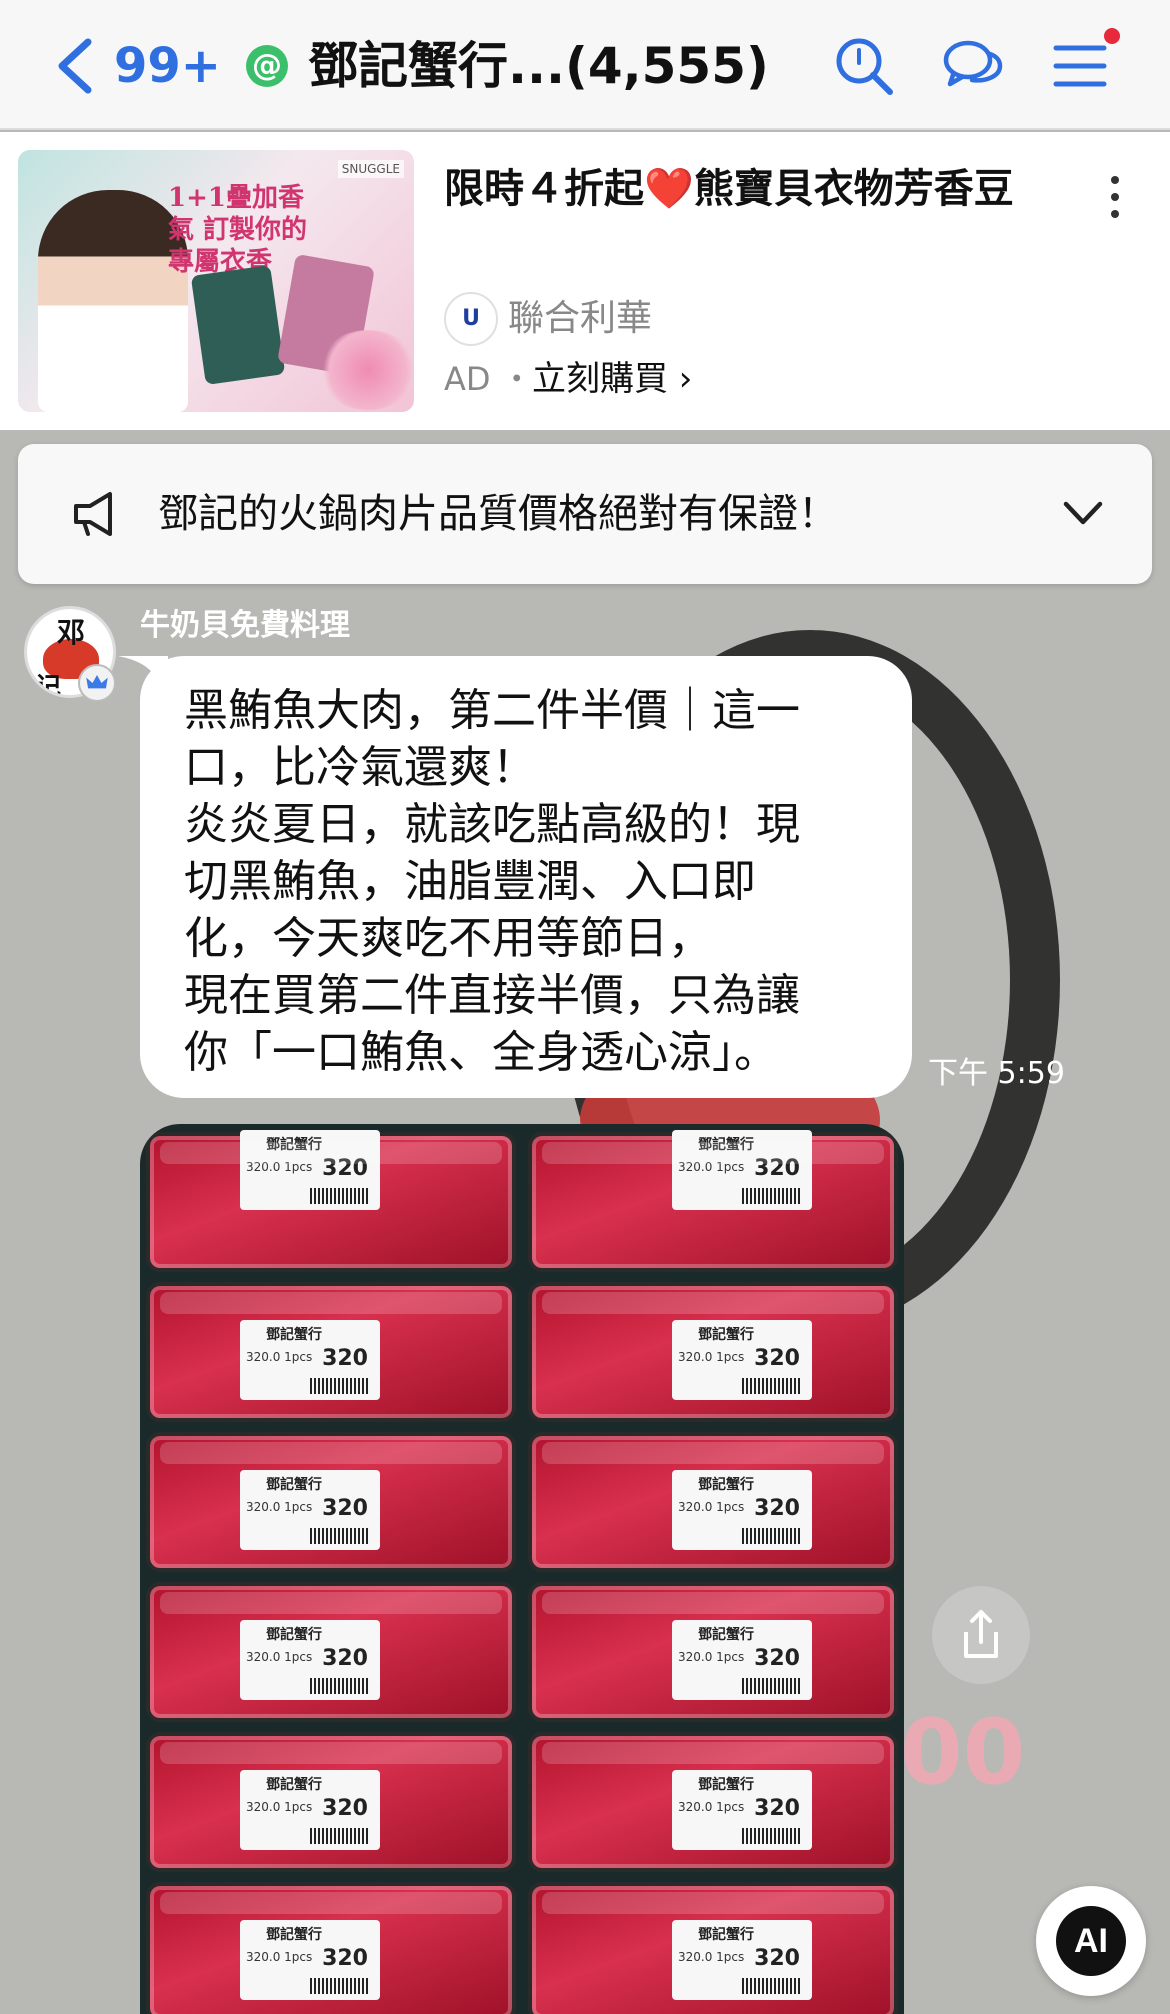 The image size is (1170, 2014). Describe the element at coordinates (580, 318) in the screenshot. I see `ad-advertiser-name: 聯合利華` at that location.